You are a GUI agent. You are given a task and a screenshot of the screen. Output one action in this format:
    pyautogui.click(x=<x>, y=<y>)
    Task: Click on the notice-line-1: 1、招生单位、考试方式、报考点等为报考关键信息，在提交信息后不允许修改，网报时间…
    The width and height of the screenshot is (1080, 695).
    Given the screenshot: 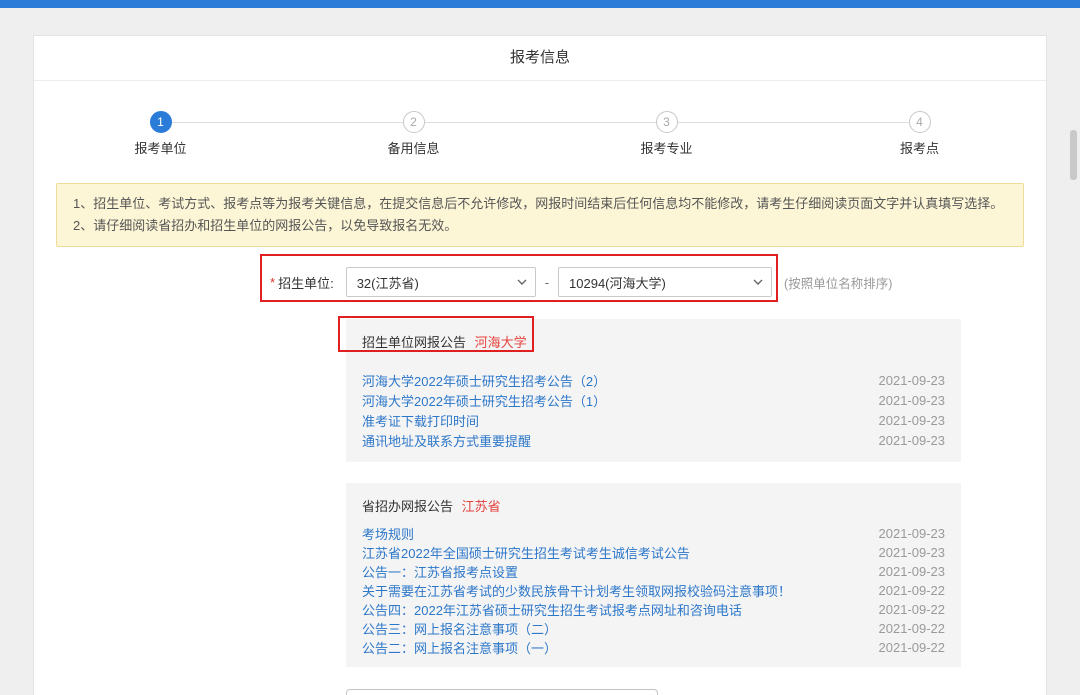 What is the action you would take?
    pyautogui.click(x=538, y=203)
    